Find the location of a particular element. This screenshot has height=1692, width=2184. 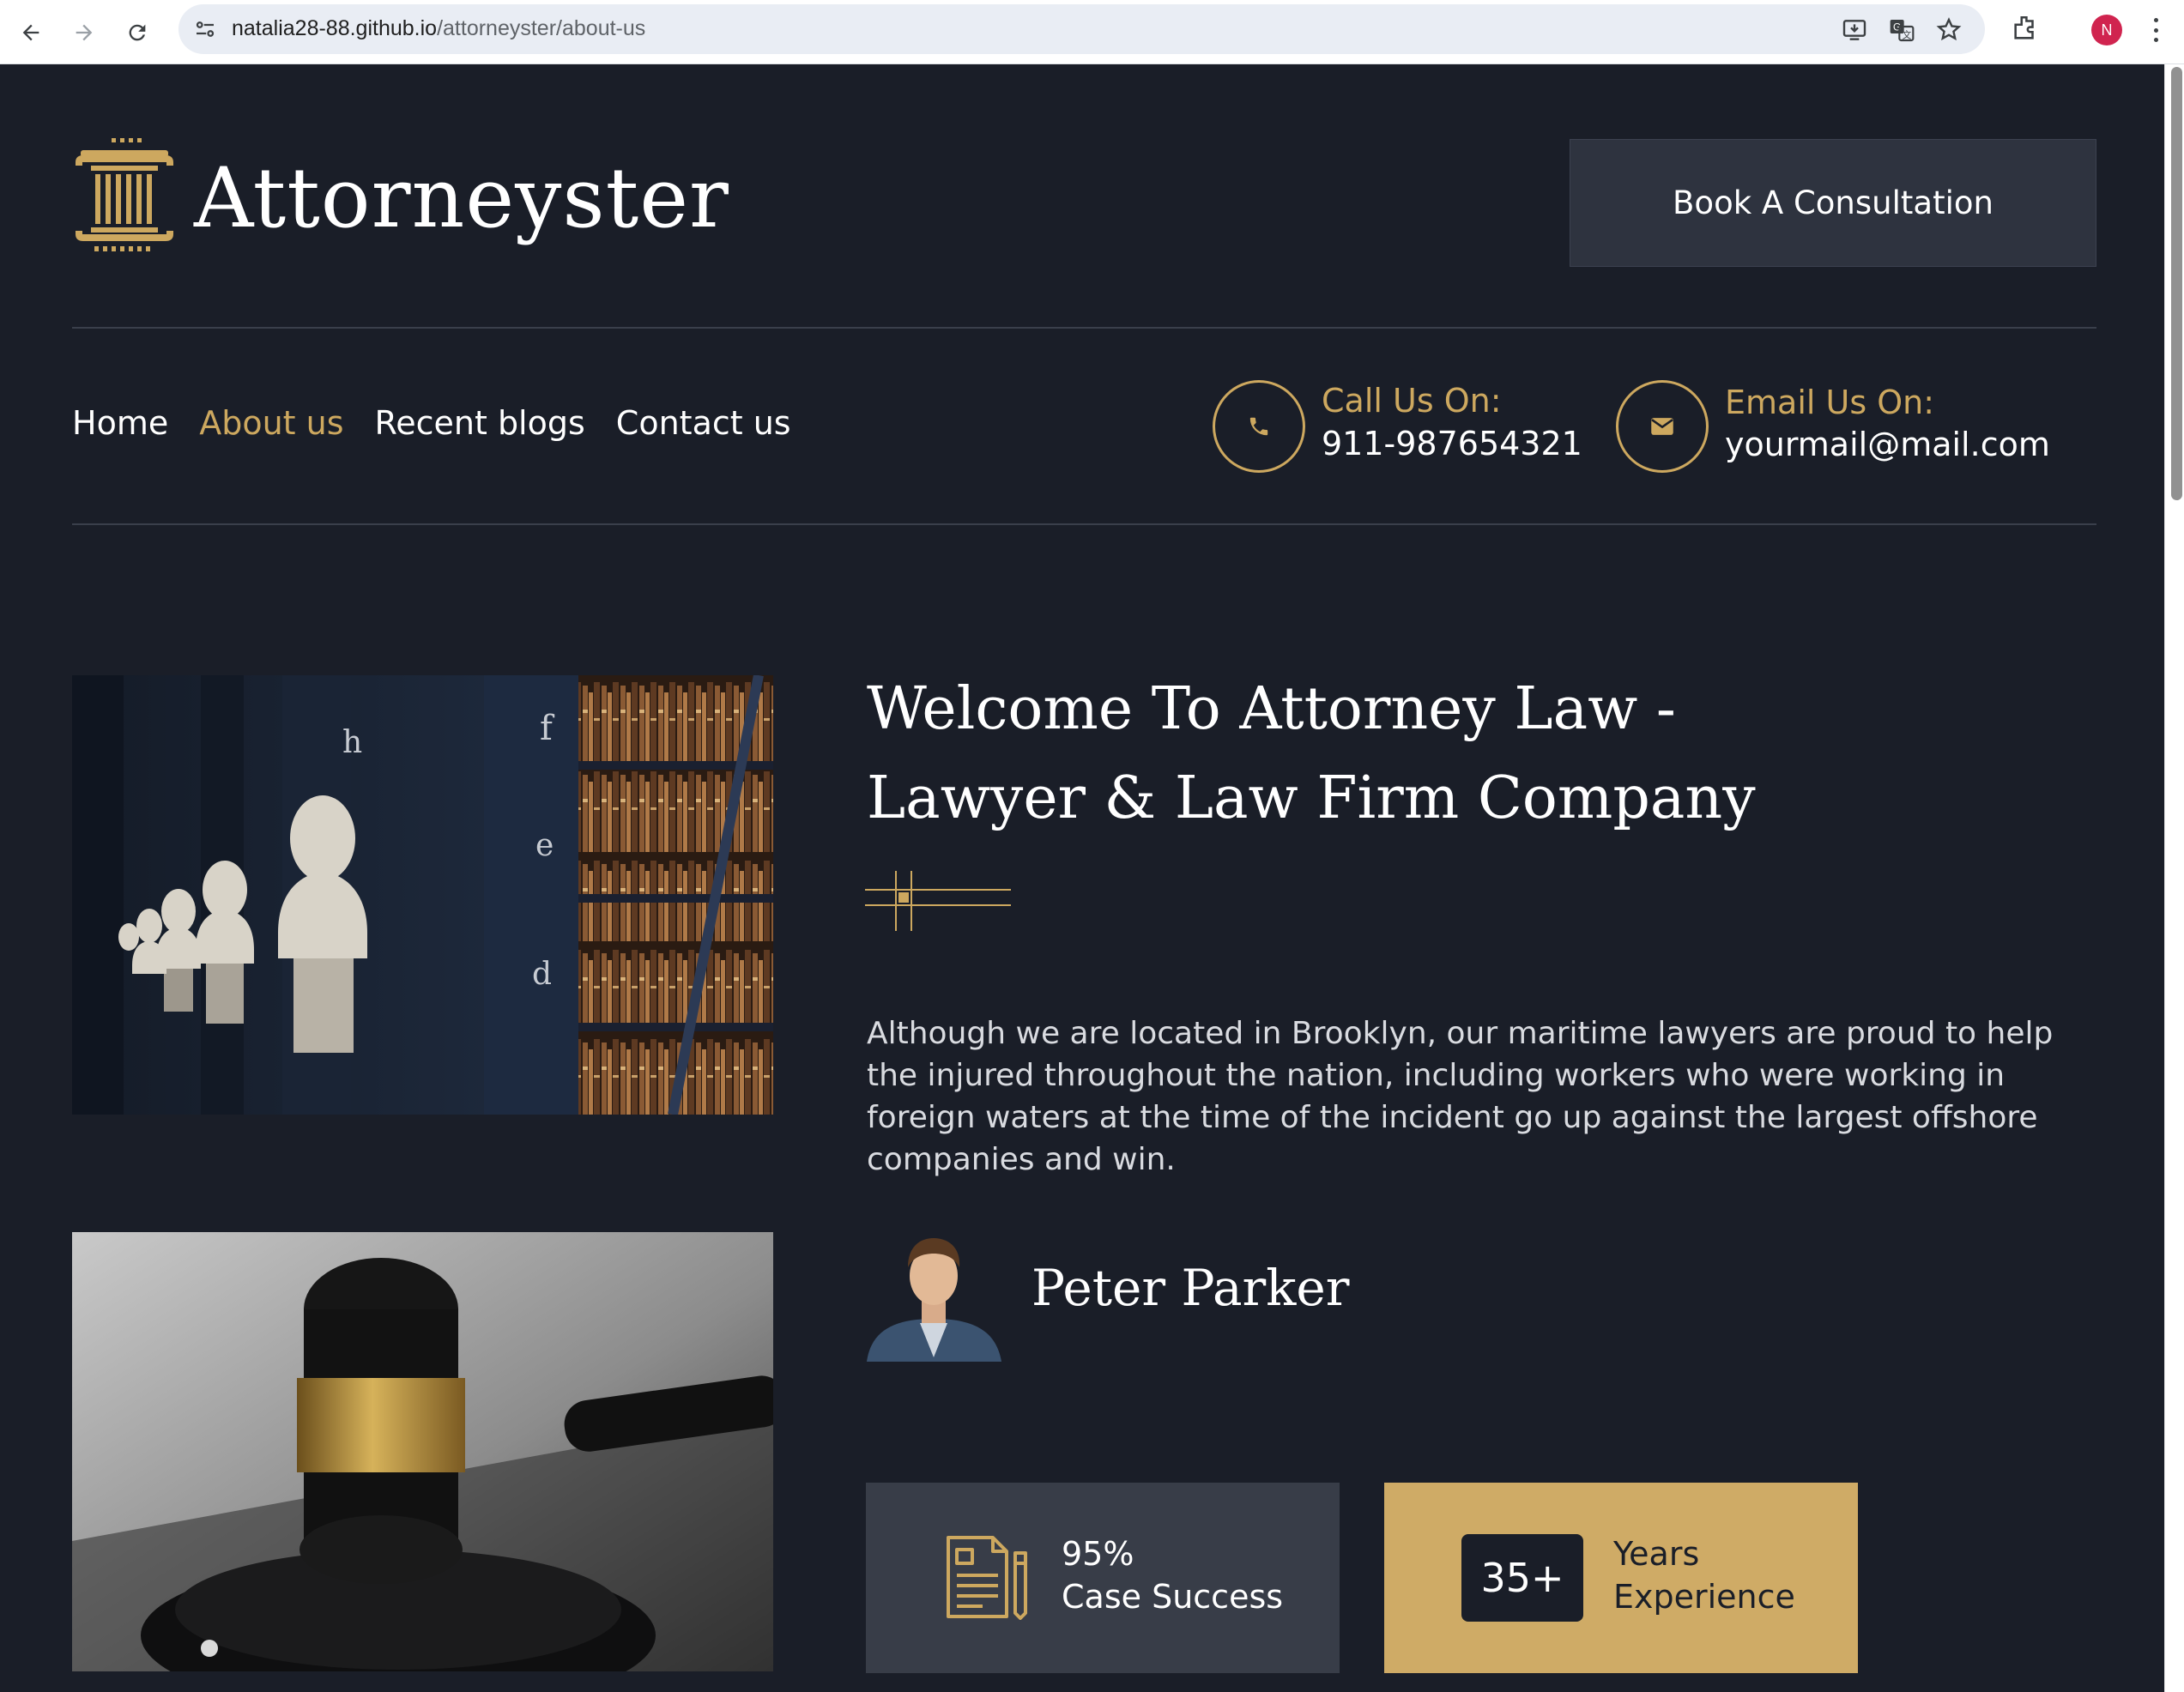

phone-icon is located at coordinates (1259, 426).